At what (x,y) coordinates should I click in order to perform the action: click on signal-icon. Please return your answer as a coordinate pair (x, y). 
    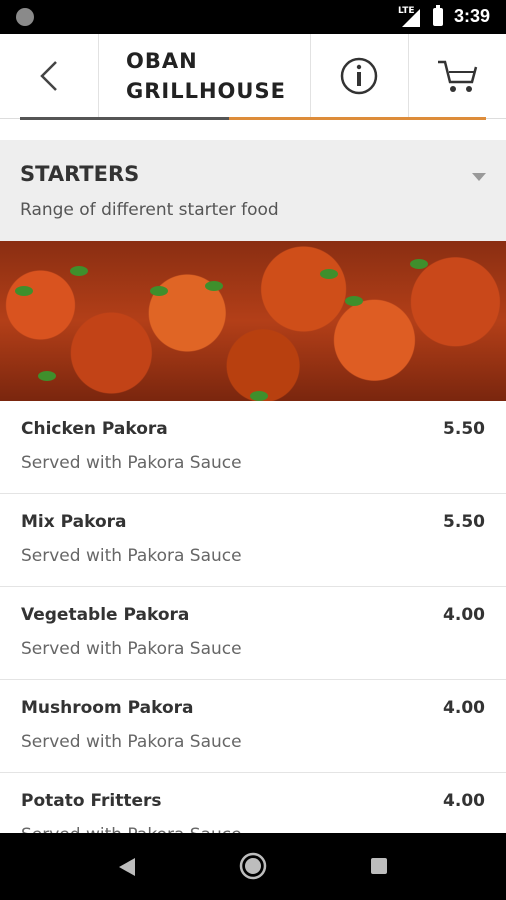
    Looking at the image, I should click on (411, 18).